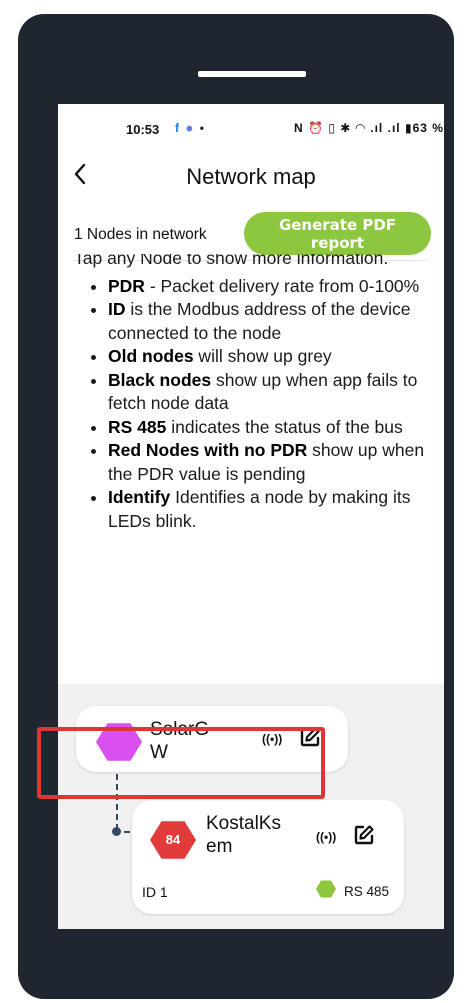 This screenshot has height=1003, width=472. What do you see at coordinates (367, 891) in the screenshot?
I see `rs485-label: RS 485` at bounding box center [367, 891].